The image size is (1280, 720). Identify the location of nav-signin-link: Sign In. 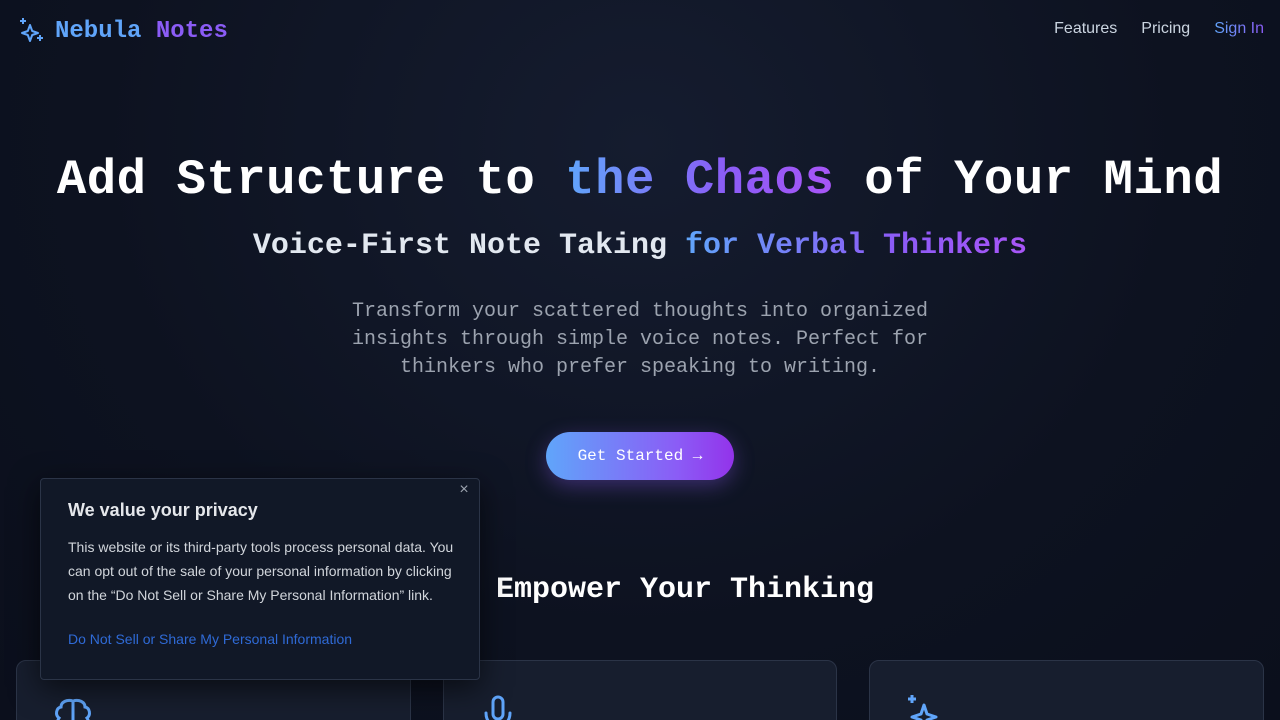
(1239, 29).